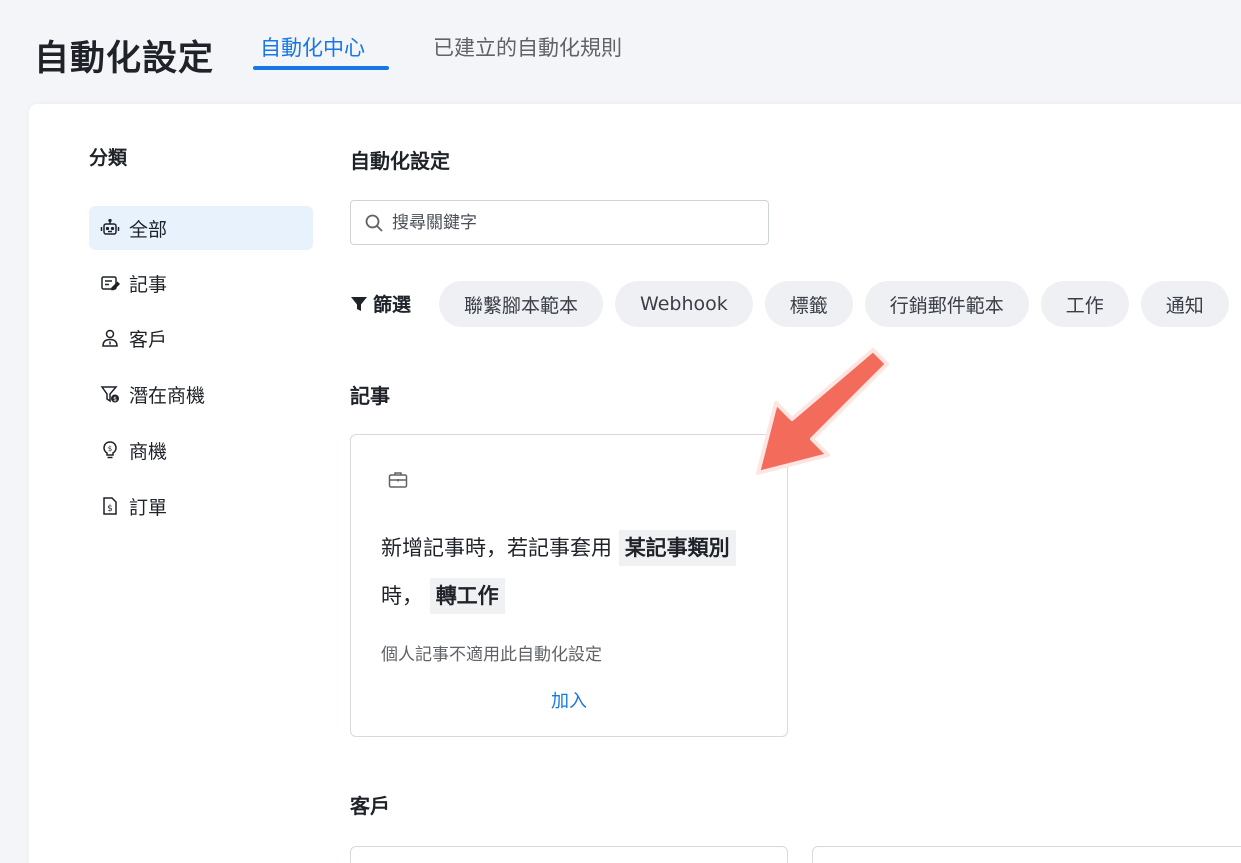  What do you see at coordinates (148, 451) in the screenshot?
I see `sidebar-item-label: 商機` at bounding box center [148, 451].